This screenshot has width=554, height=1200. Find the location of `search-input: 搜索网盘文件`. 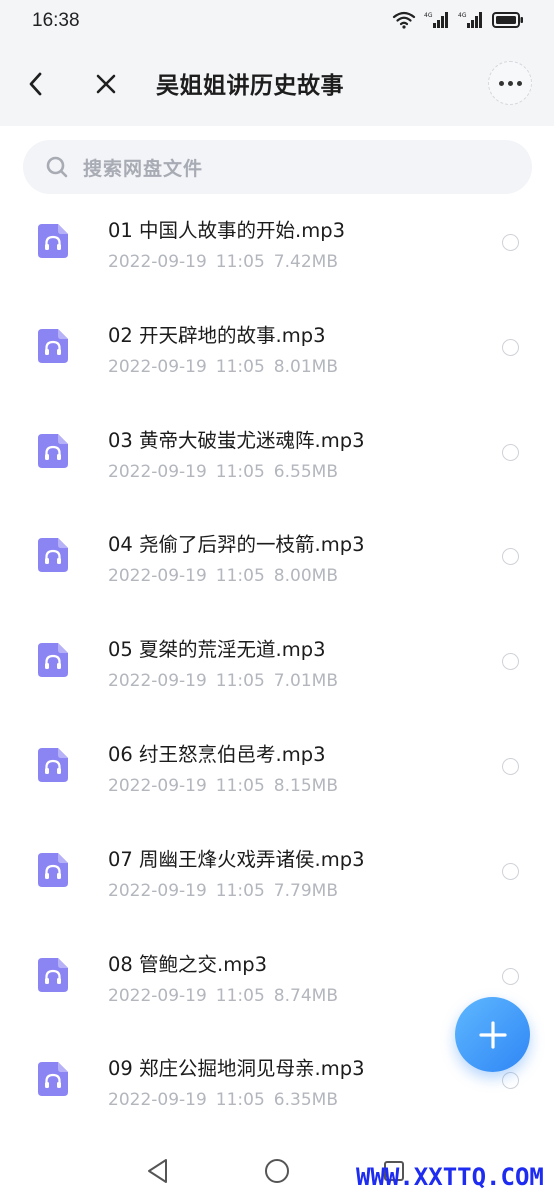

search-input: 搜索网盘文件 is located at coordinates (277, 167).